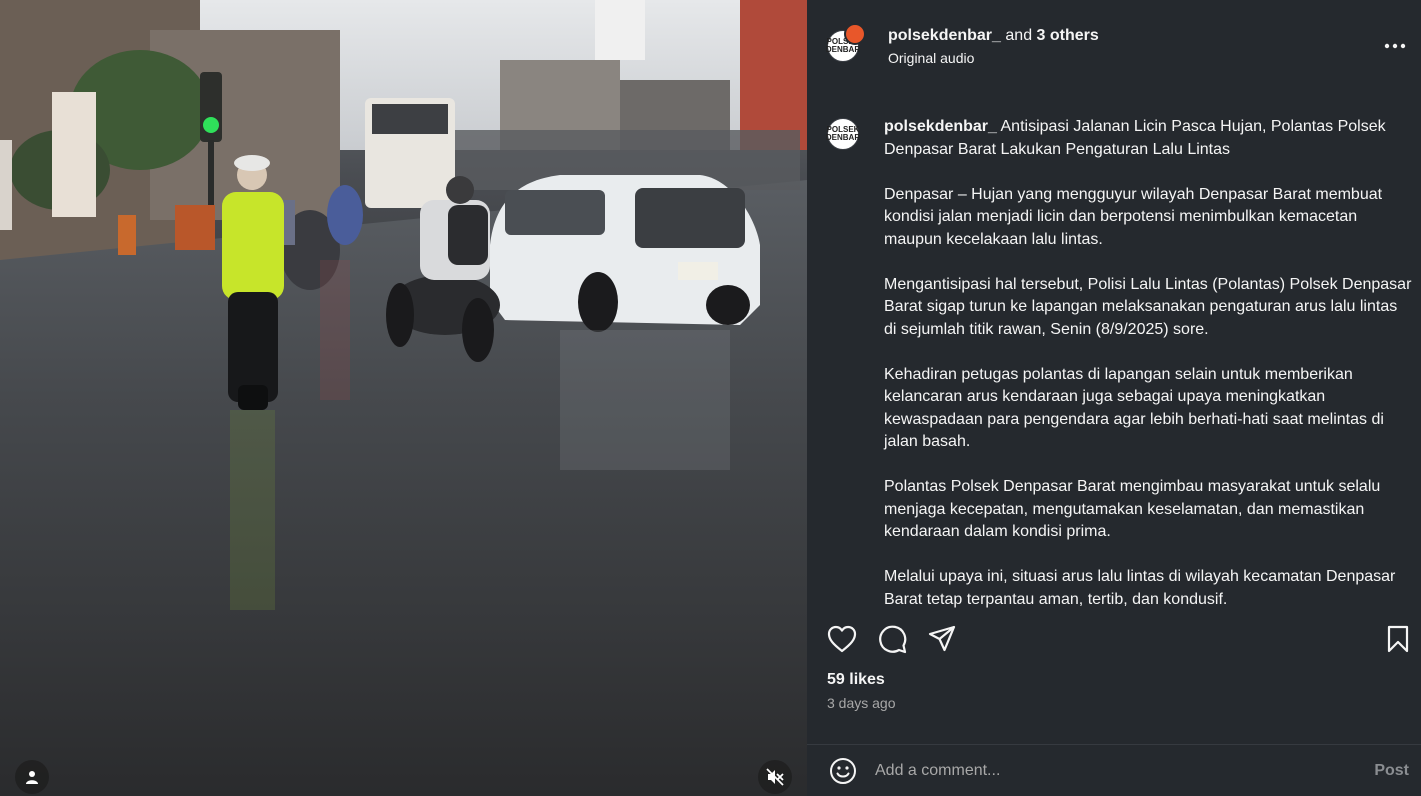 This screenshot has height=796, width=1421. I want to click on author-username: polsekdenbar_, so click(944, 35).